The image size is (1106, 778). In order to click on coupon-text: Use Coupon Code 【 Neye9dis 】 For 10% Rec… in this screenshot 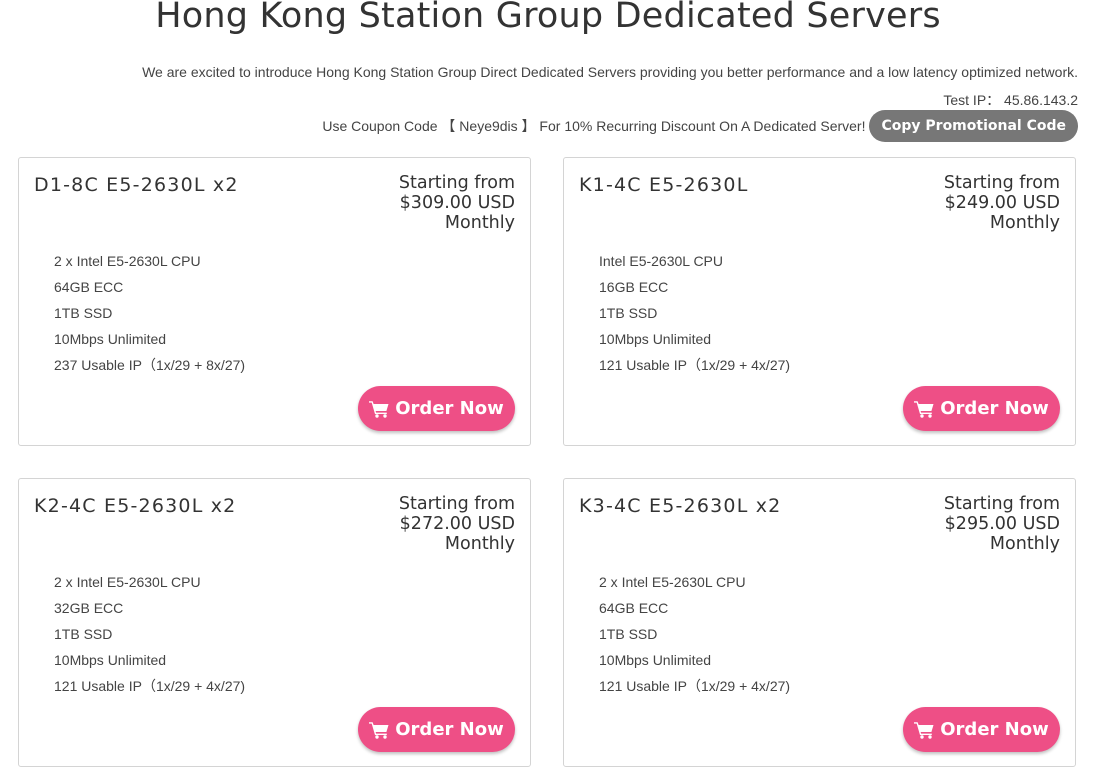, I will do `click(594, 126)`.